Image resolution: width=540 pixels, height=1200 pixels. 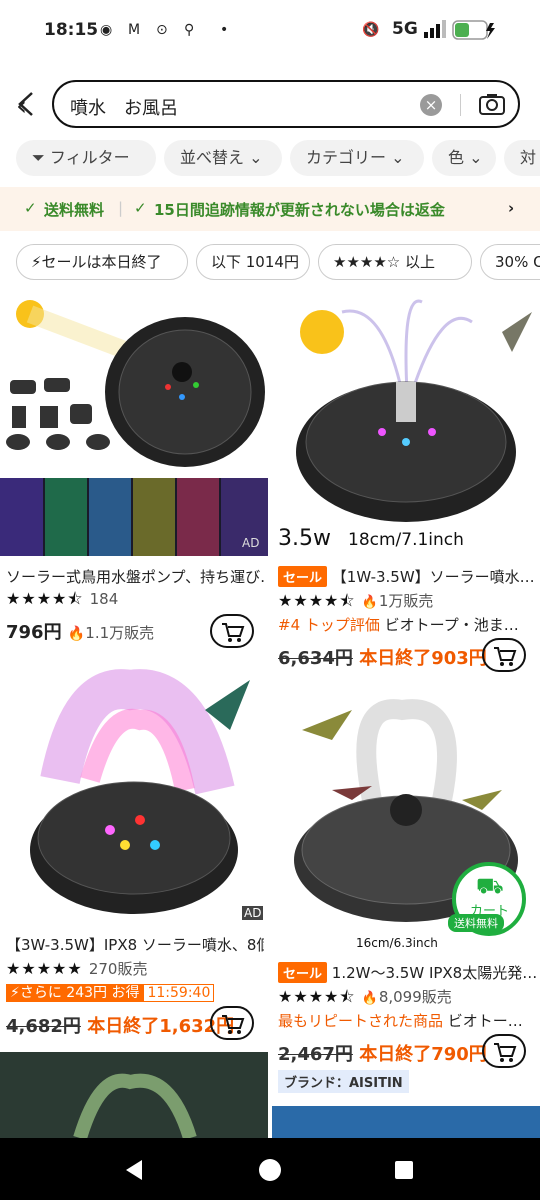 What do you see at coordinates (43, 1026) in the screenshot?
I see `original-price: 4,682円` at bounding box center [43, 1026].